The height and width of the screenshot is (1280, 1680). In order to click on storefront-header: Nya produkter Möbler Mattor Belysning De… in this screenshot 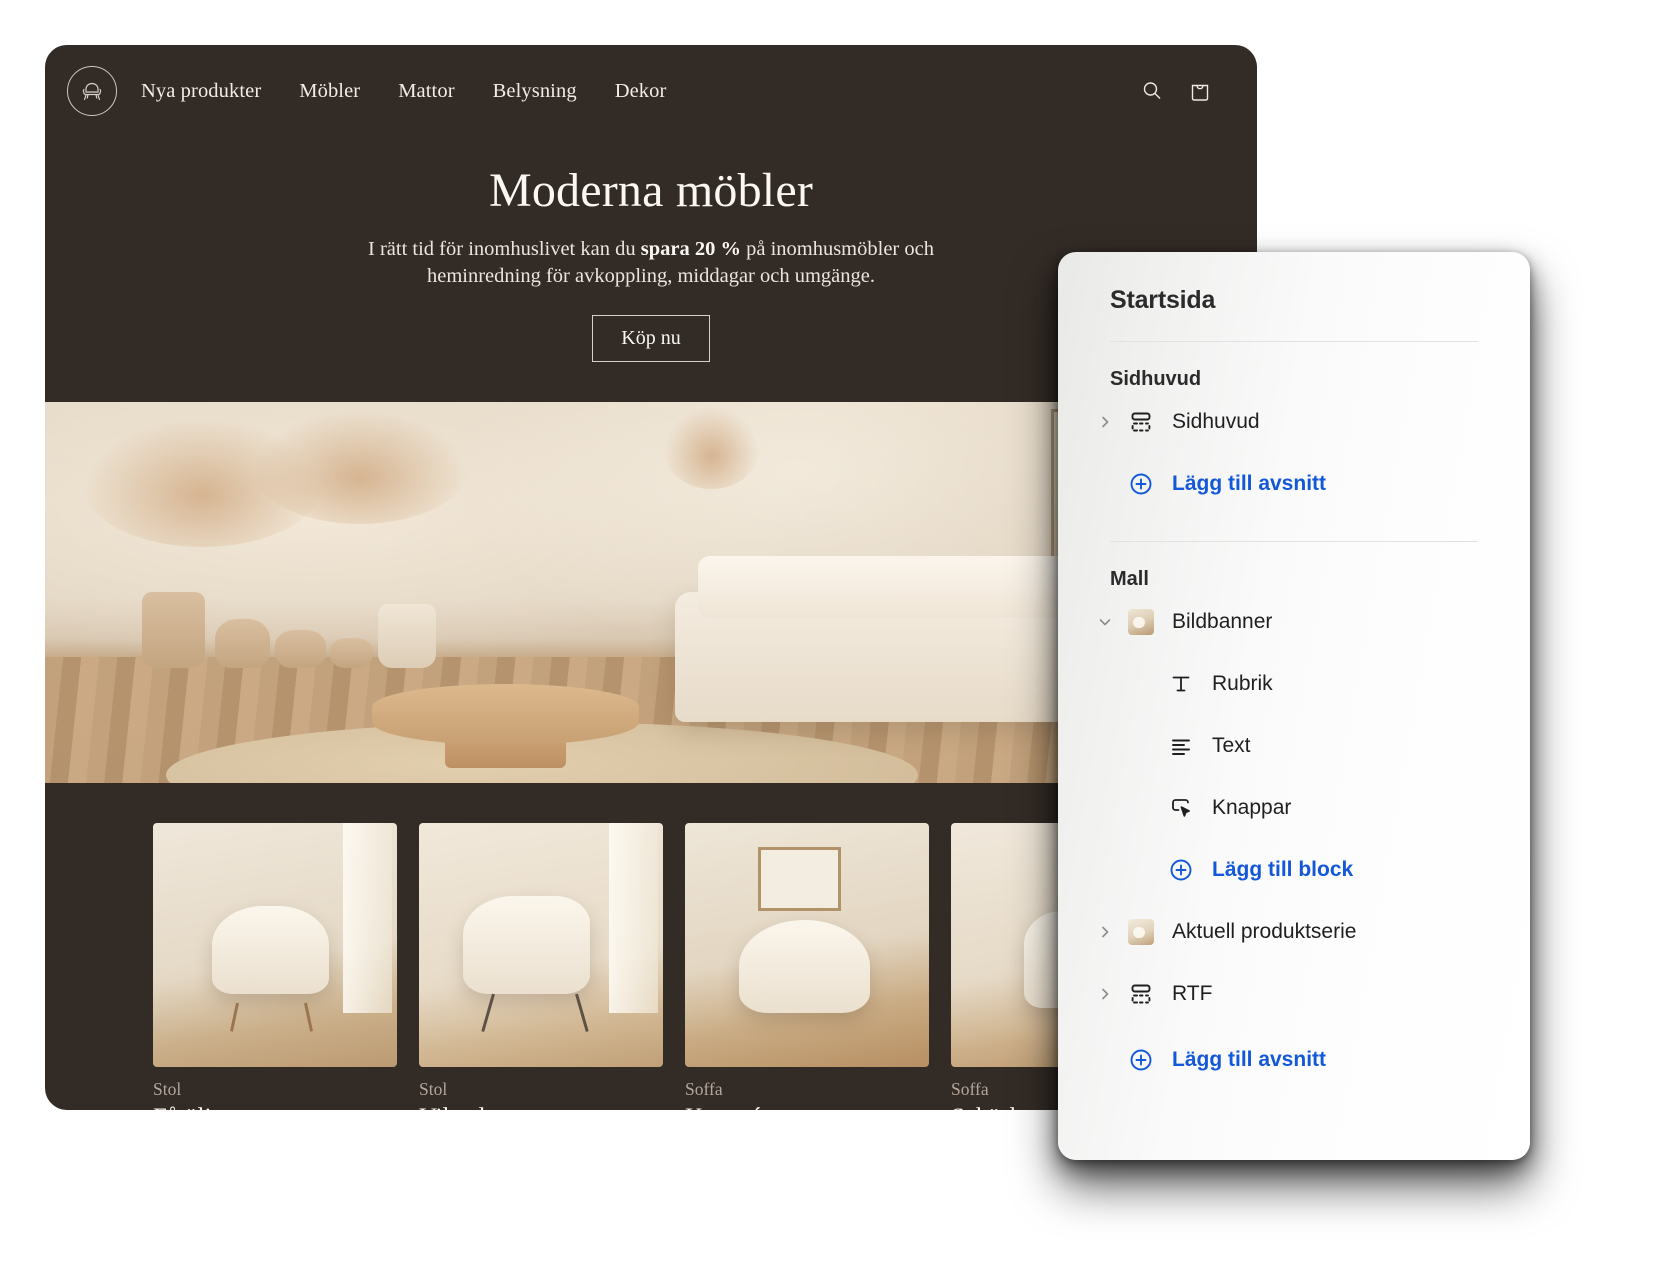, I will do `click(651, 91)`.